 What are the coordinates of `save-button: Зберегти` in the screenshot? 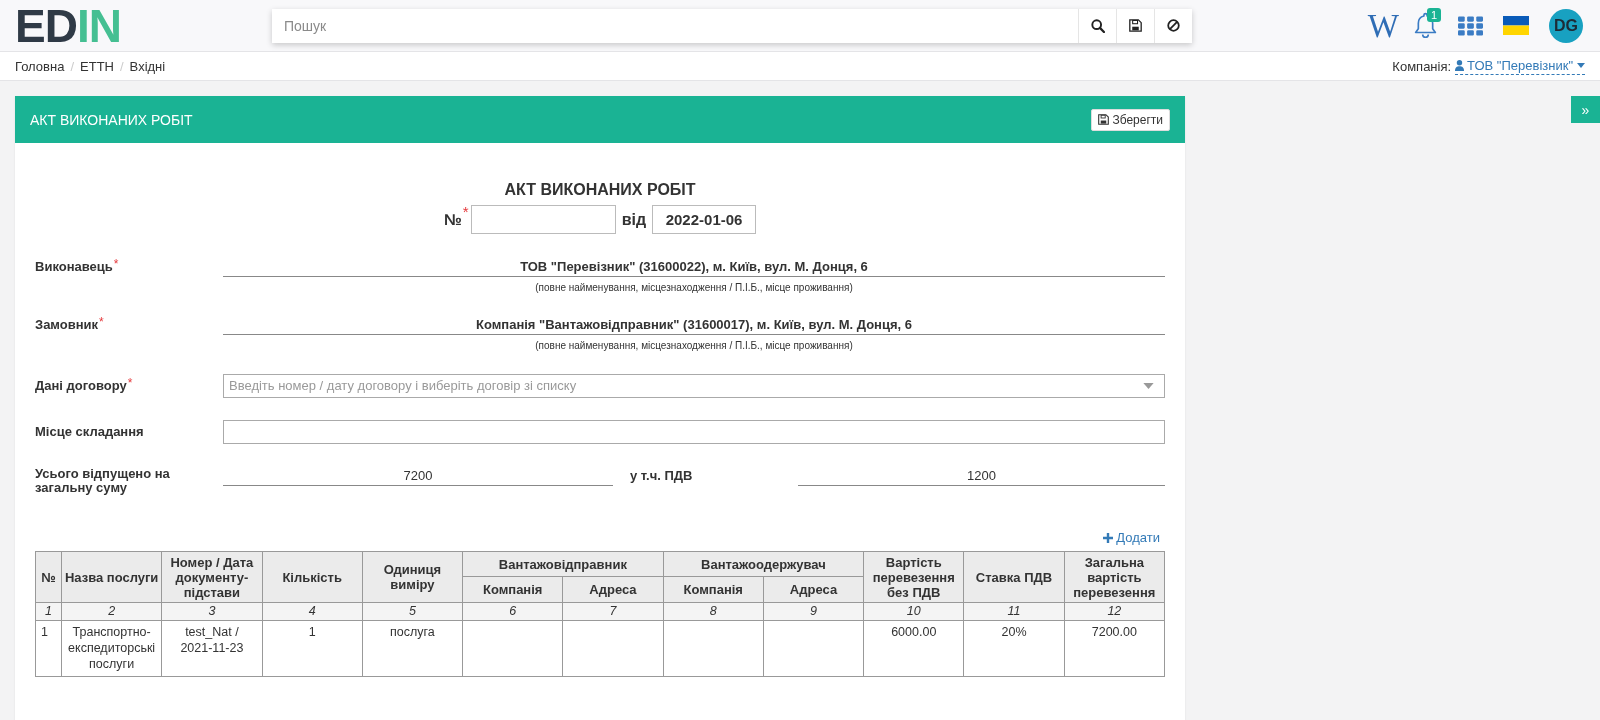 It's located at (1130, 119).